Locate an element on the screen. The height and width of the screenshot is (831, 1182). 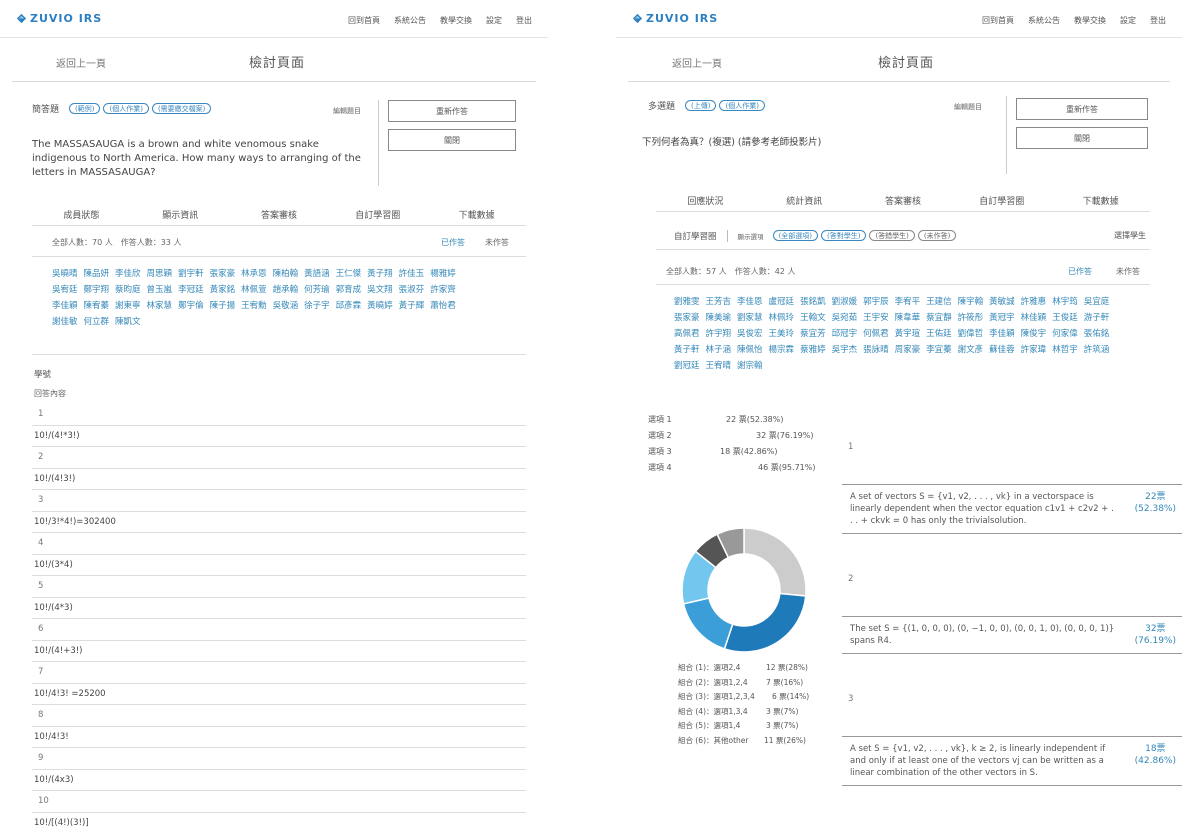
tab-statistics: 統計資訊 is located at coordinates (804, 202).